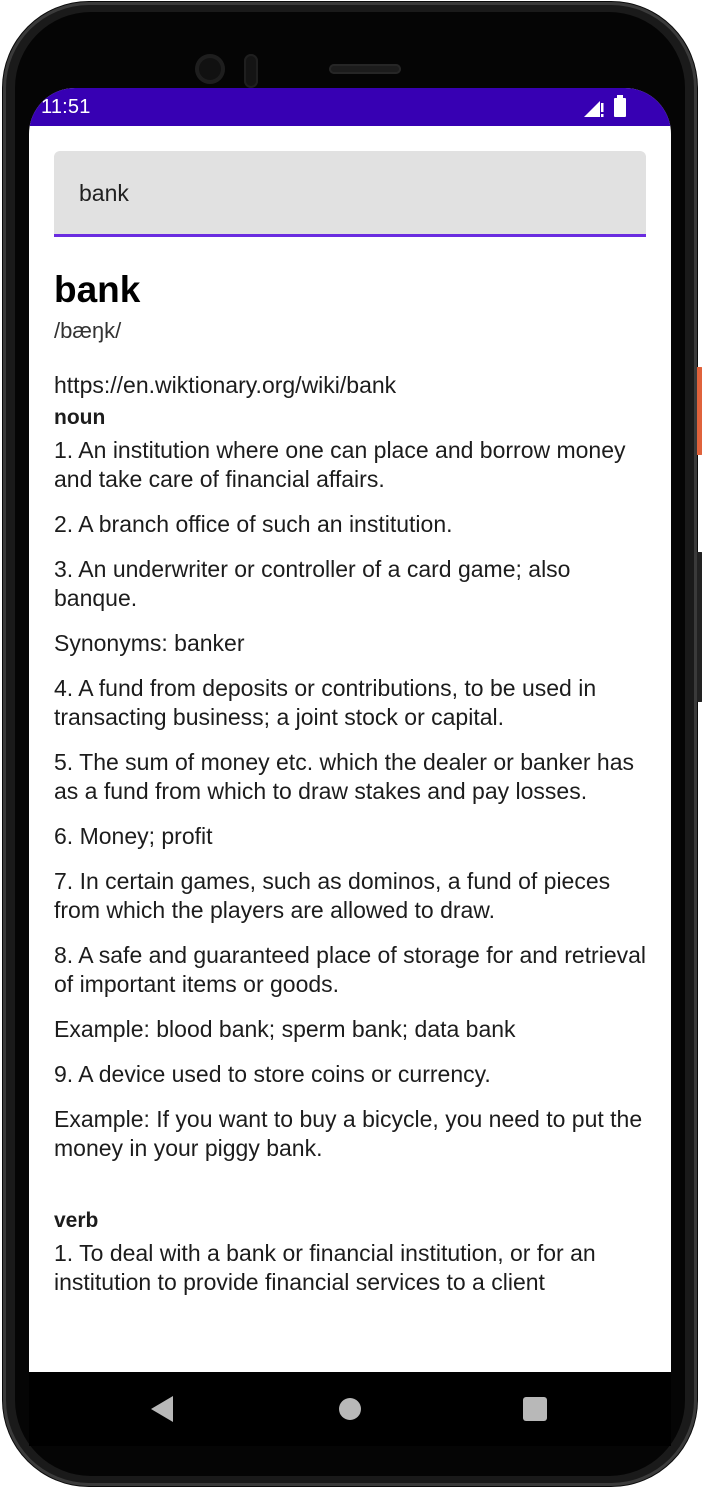  I want to click on recents-icon, so click(535, 1409).